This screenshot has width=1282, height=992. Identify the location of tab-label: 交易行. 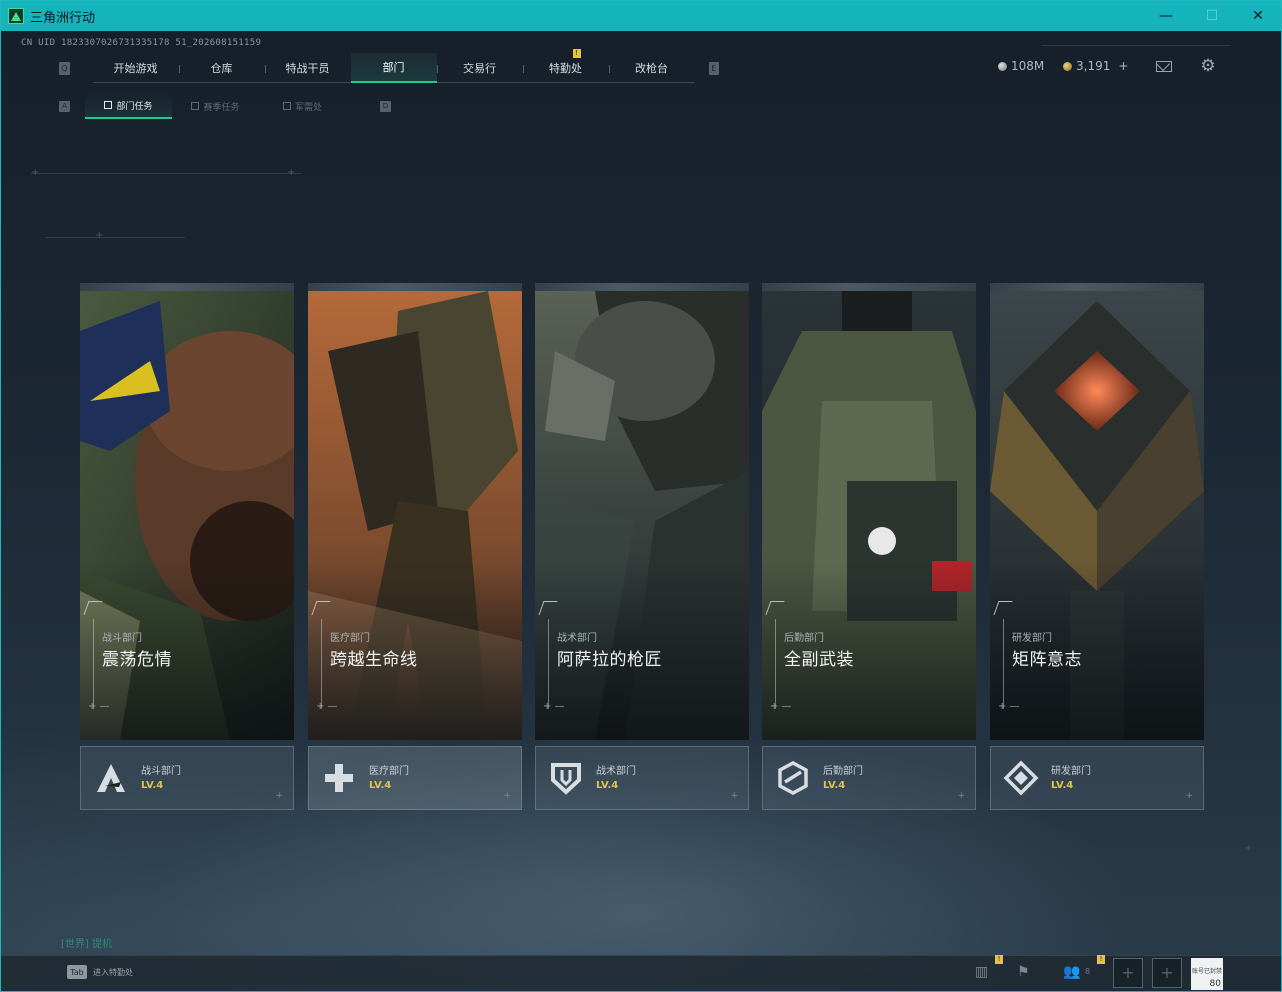
(479, 68).